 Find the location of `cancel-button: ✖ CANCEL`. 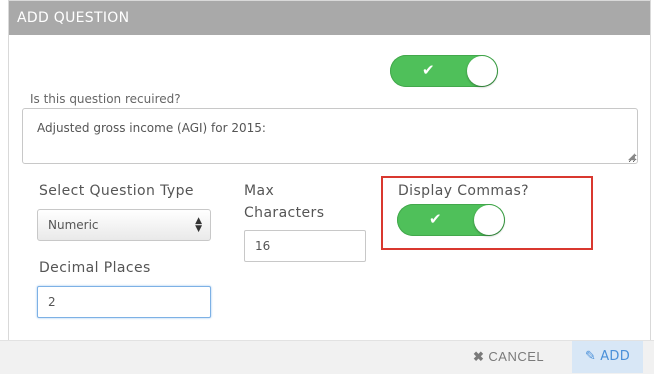

cancel-button: ✖ CANCEL is located at coordinates (508, 357).